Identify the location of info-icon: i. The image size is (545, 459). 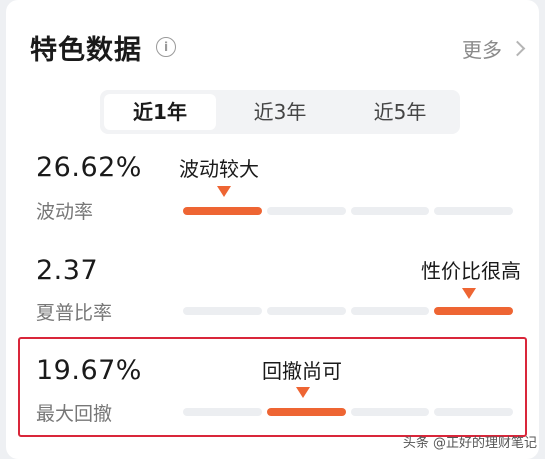
(166, 47).